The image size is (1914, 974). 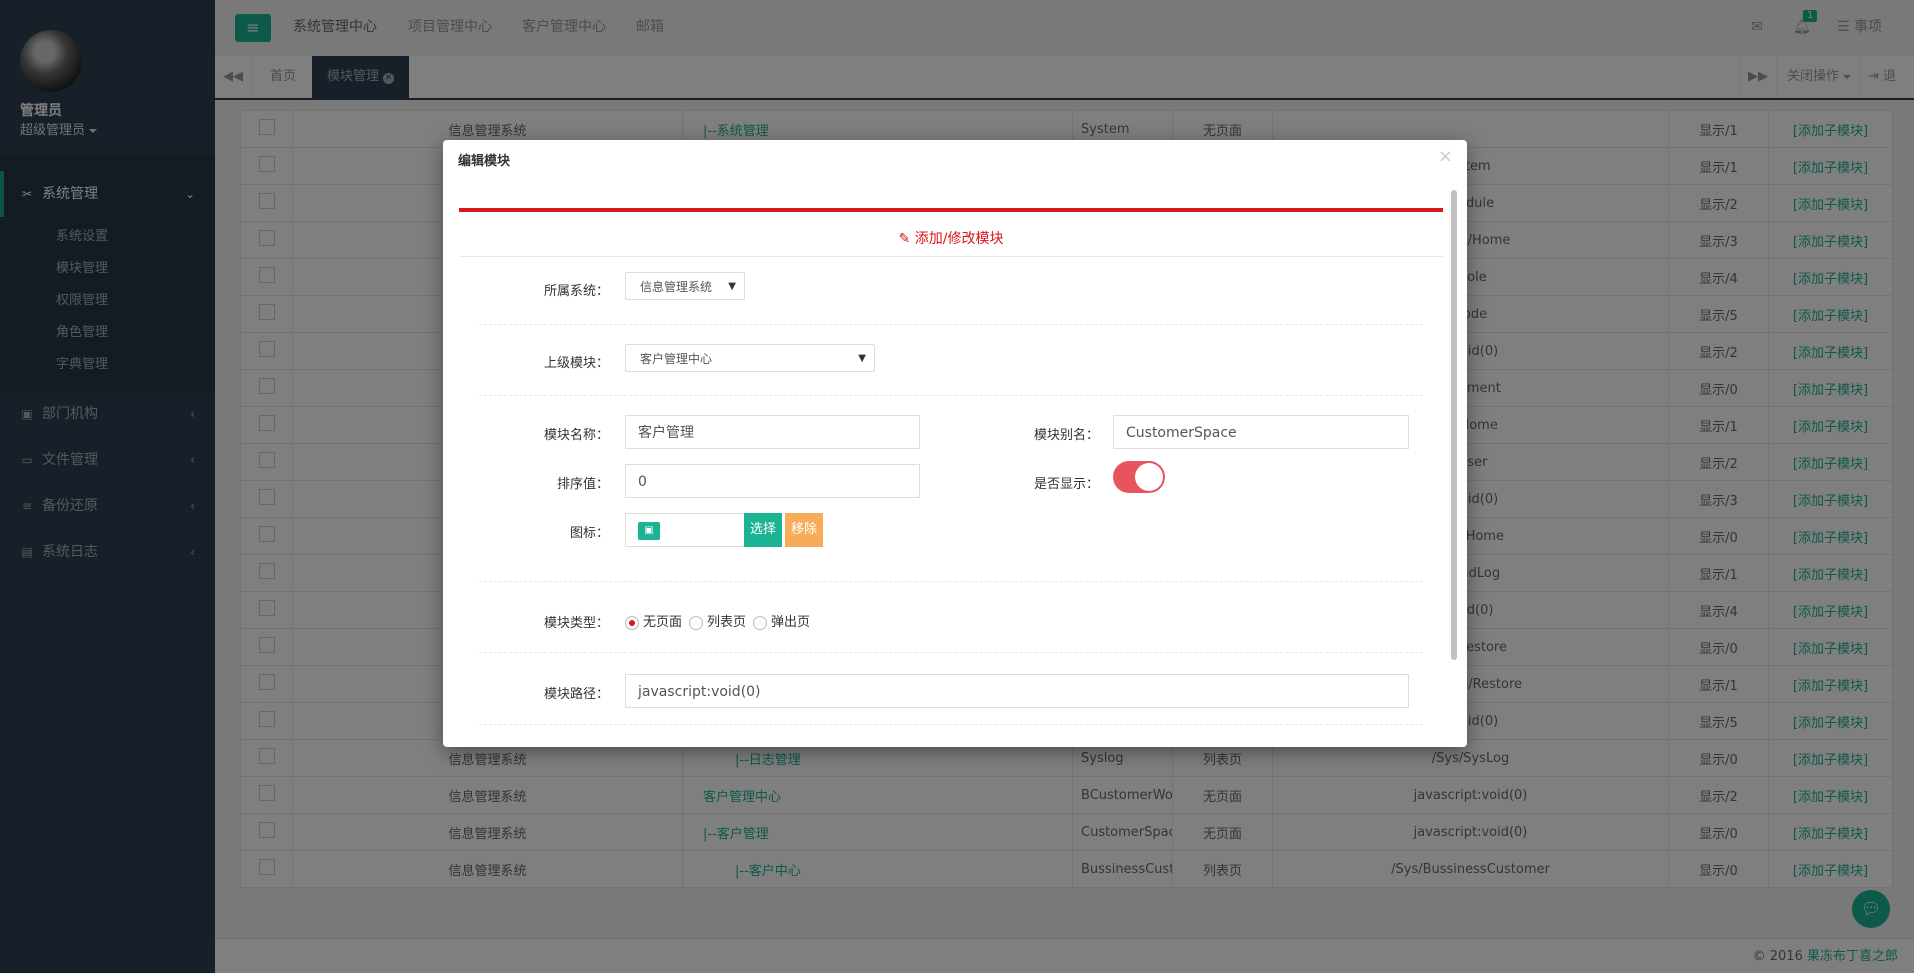 I want to click on radio-popup-page: 弹出页, so click(x=781, y=620).